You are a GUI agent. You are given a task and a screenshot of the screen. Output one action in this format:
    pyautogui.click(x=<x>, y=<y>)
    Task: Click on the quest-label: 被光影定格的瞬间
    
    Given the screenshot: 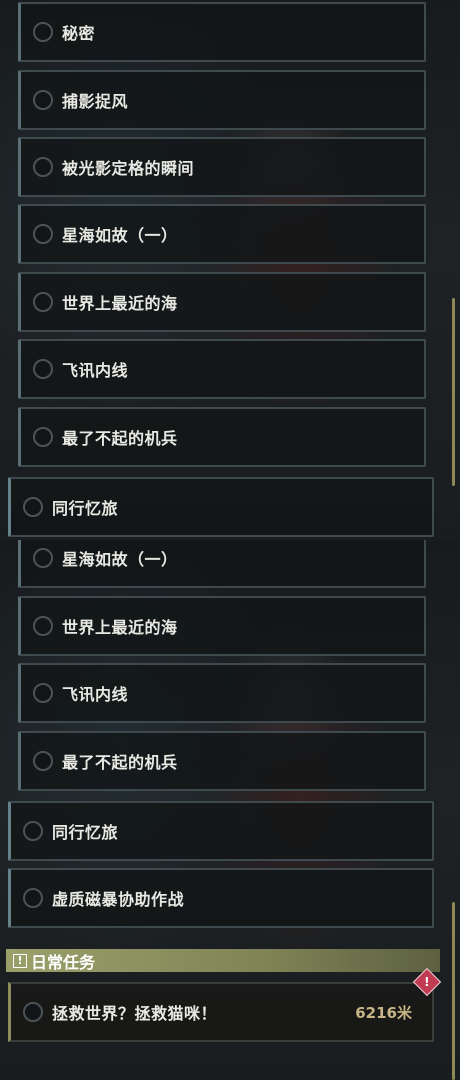 What is the action you would take?
    pyautogui.click(x=128, y=168)
    